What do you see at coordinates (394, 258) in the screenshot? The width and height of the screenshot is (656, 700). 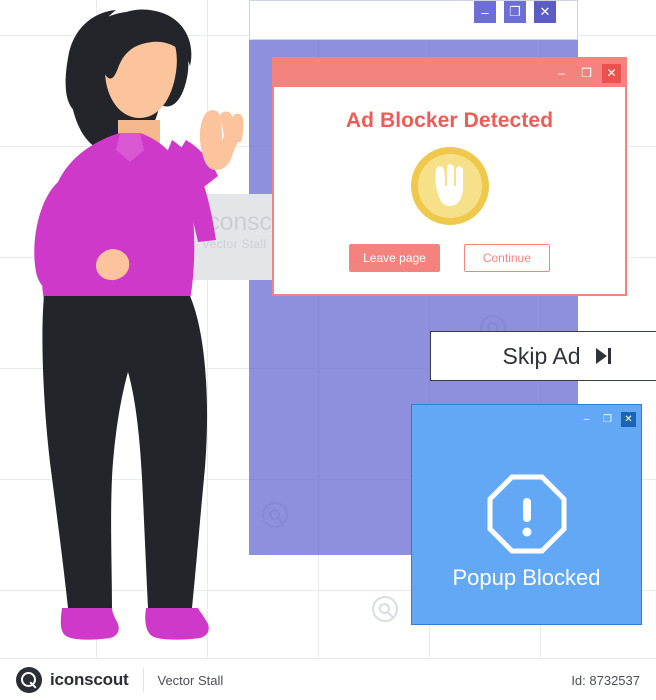 I see `leave-page-button: Leave page` at bounding box center [394, 258].